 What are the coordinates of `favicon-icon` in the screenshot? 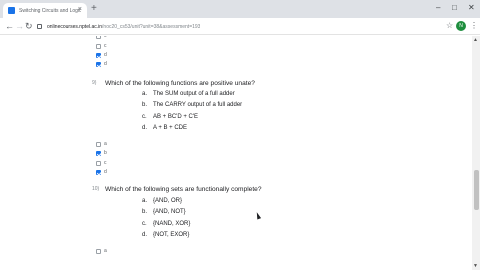 It's located at (11, 10).